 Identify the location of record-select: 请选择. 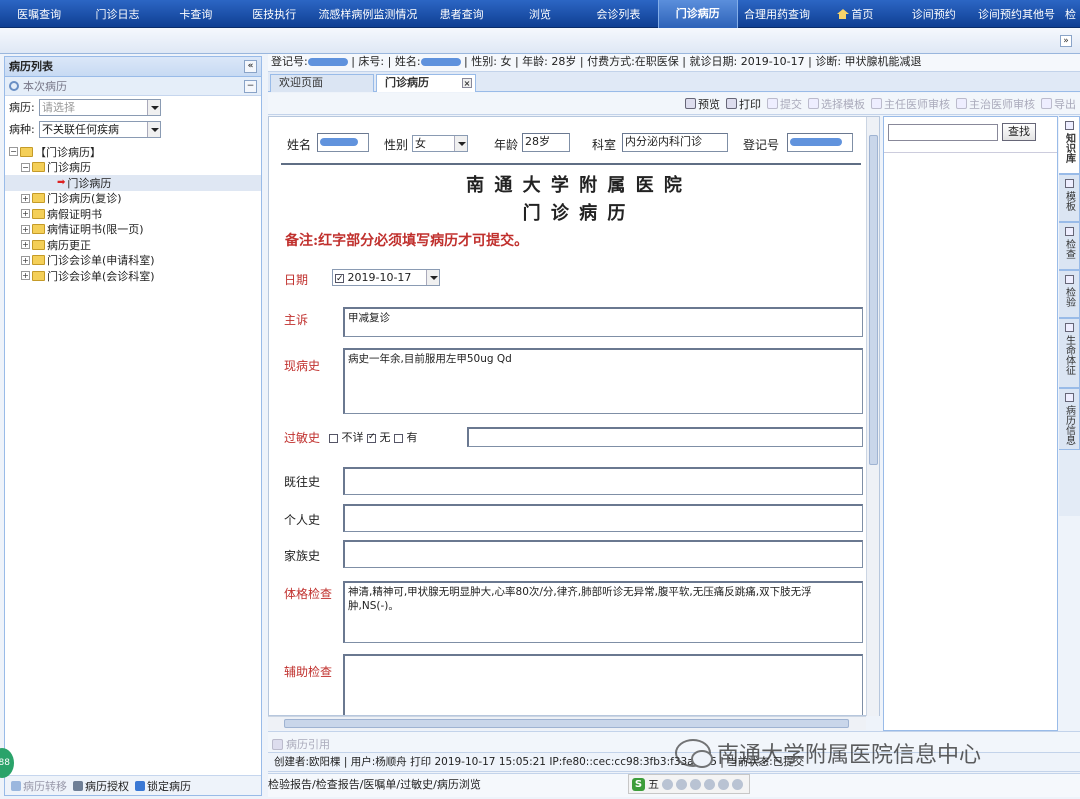
(100, 107).